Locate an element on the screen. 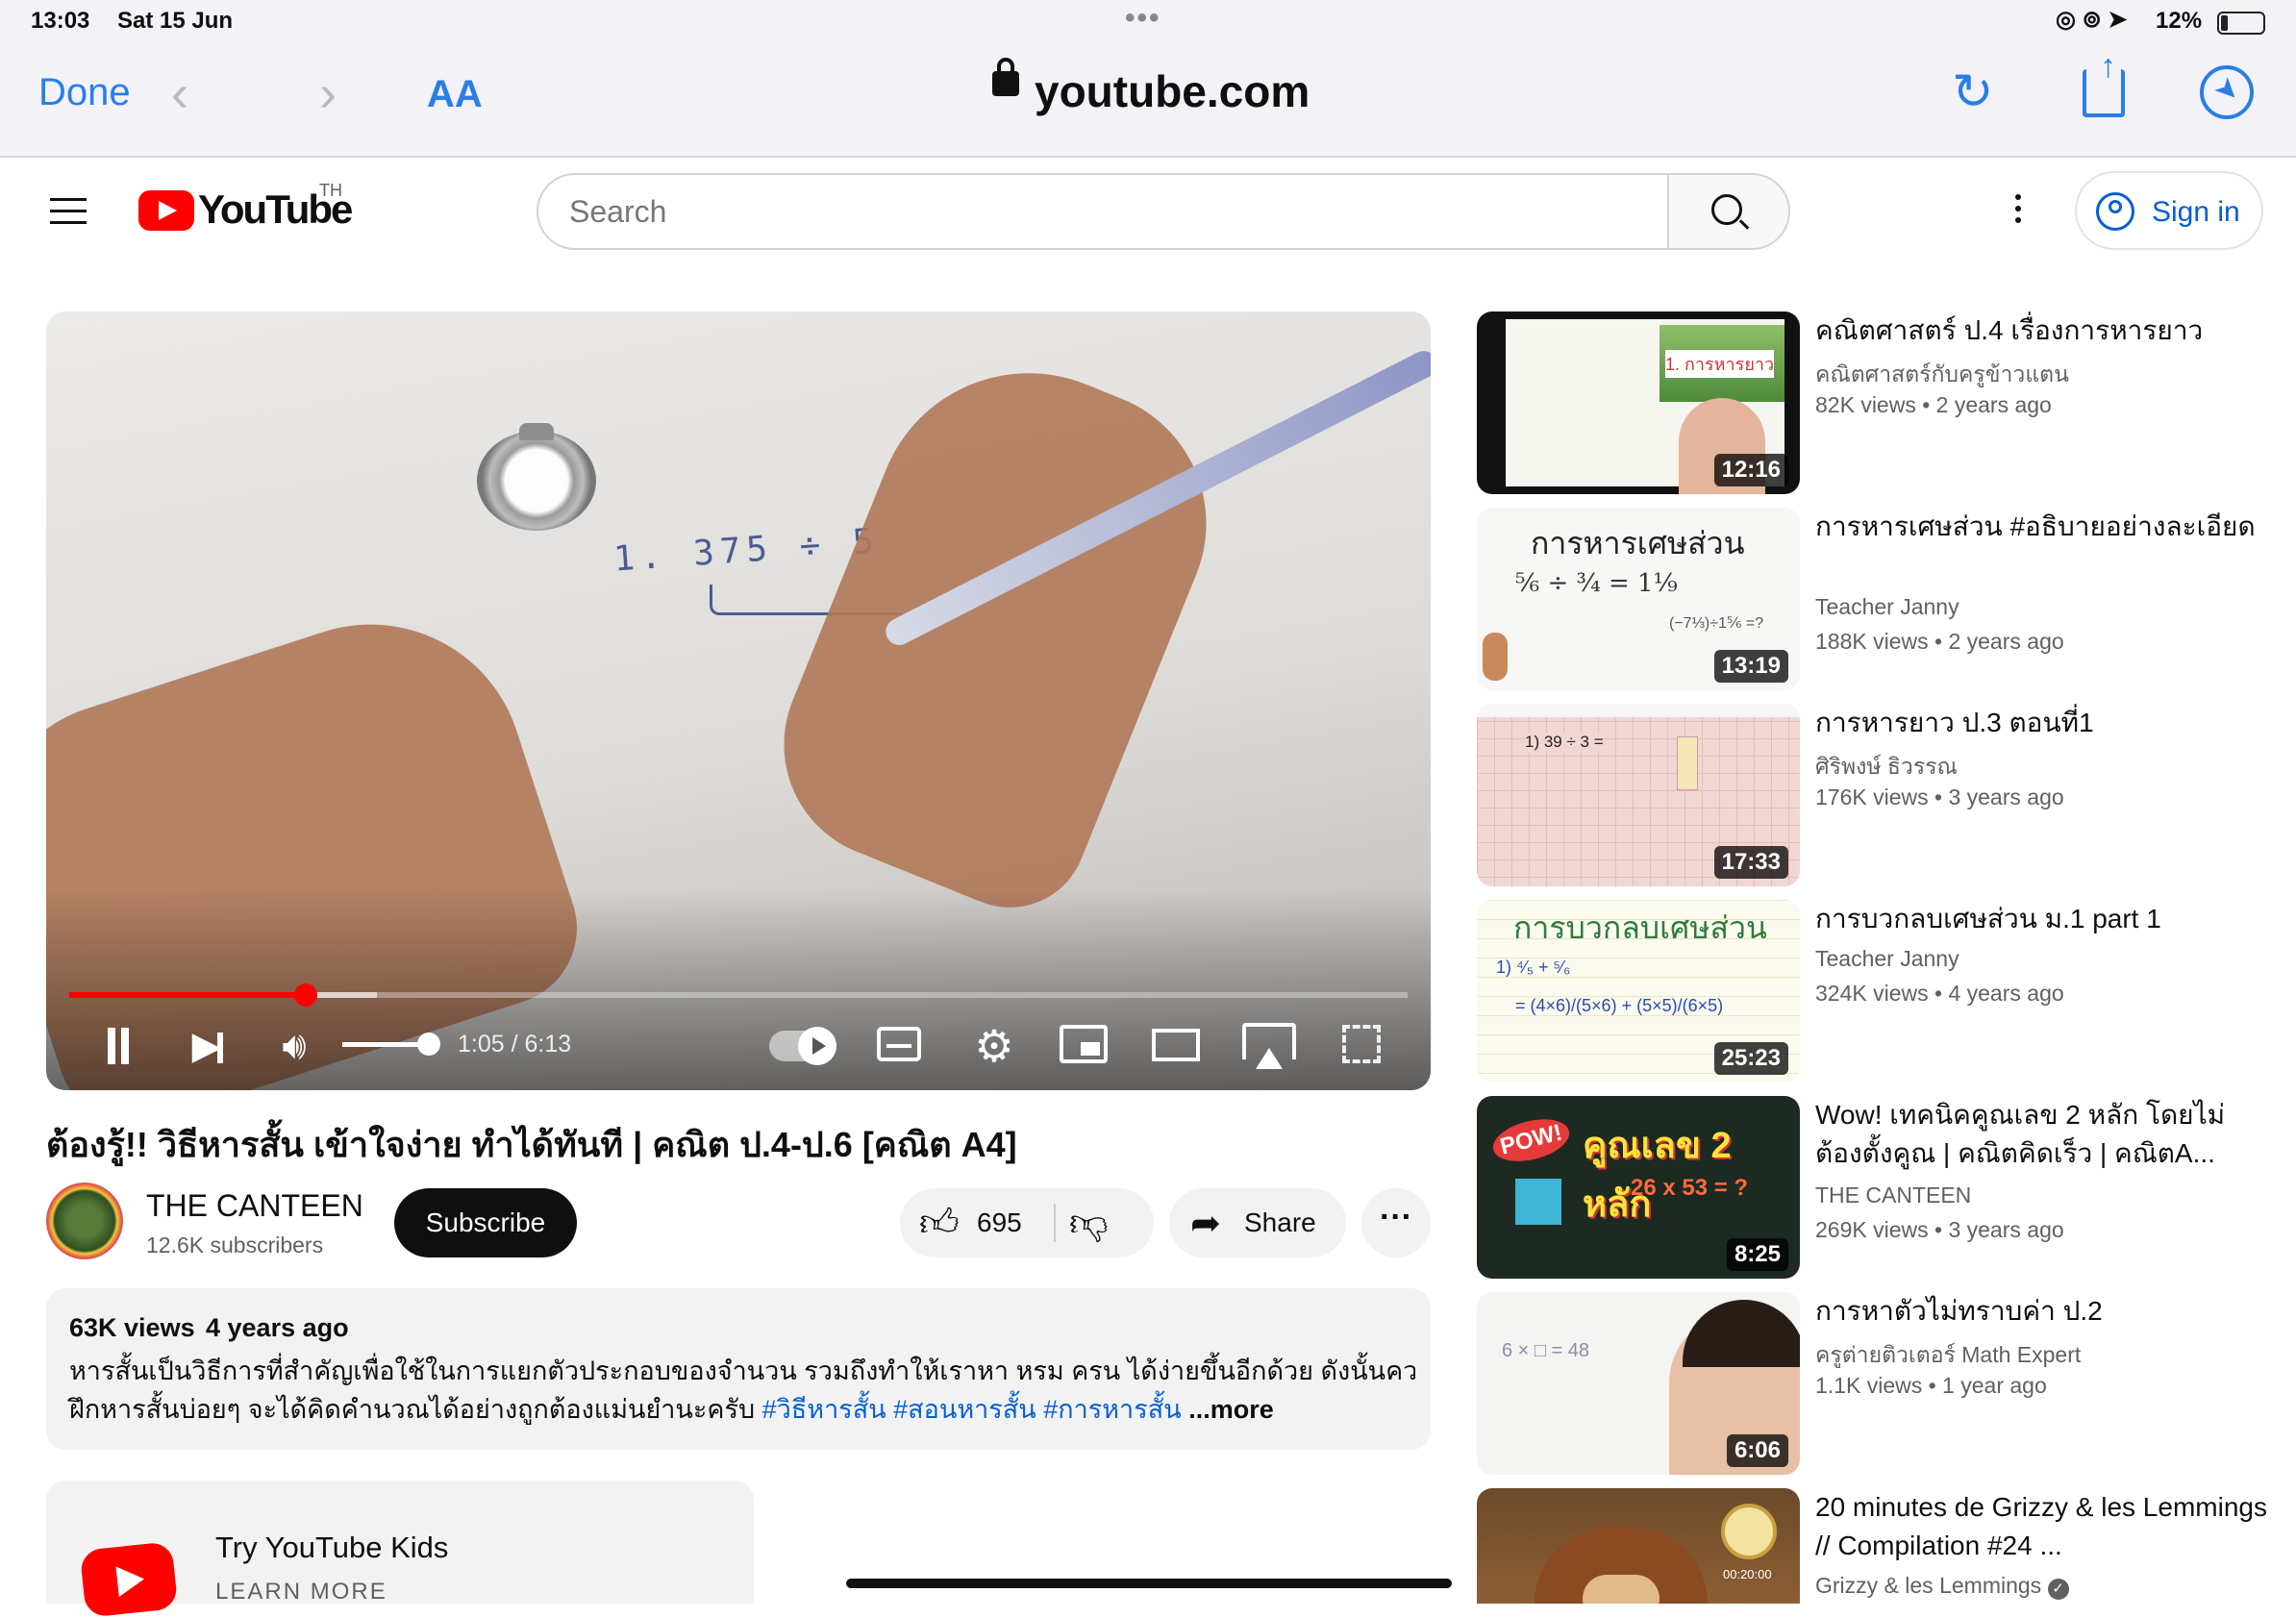 The image size is (2296, 1618). menu-icon is located at coordinates (68, 211).